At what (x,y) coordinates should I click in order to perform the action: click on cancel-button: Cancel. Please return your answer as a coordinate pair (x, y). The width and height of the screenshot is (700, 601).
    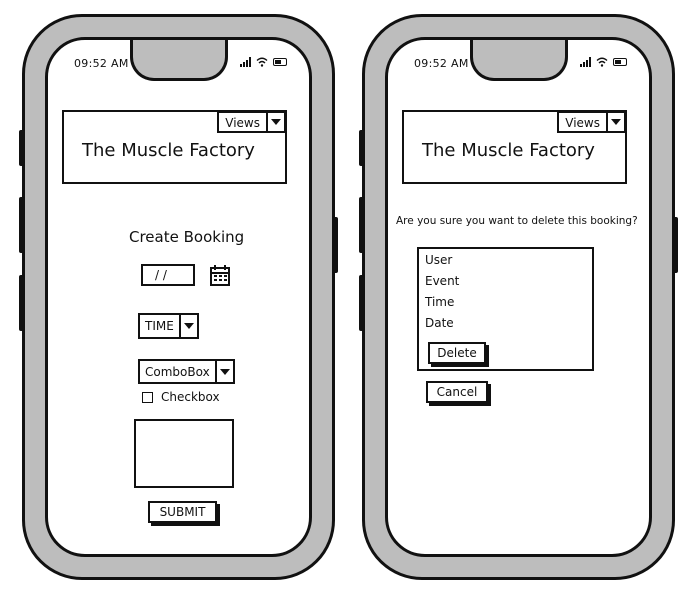
    Looking at the image, I should click on (457, 392).